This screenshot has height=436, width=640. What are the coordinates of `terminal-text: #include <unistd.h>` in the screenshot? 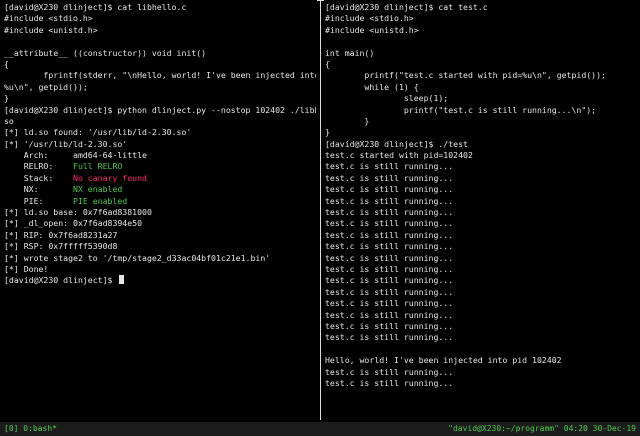 It's located at (51, 29).